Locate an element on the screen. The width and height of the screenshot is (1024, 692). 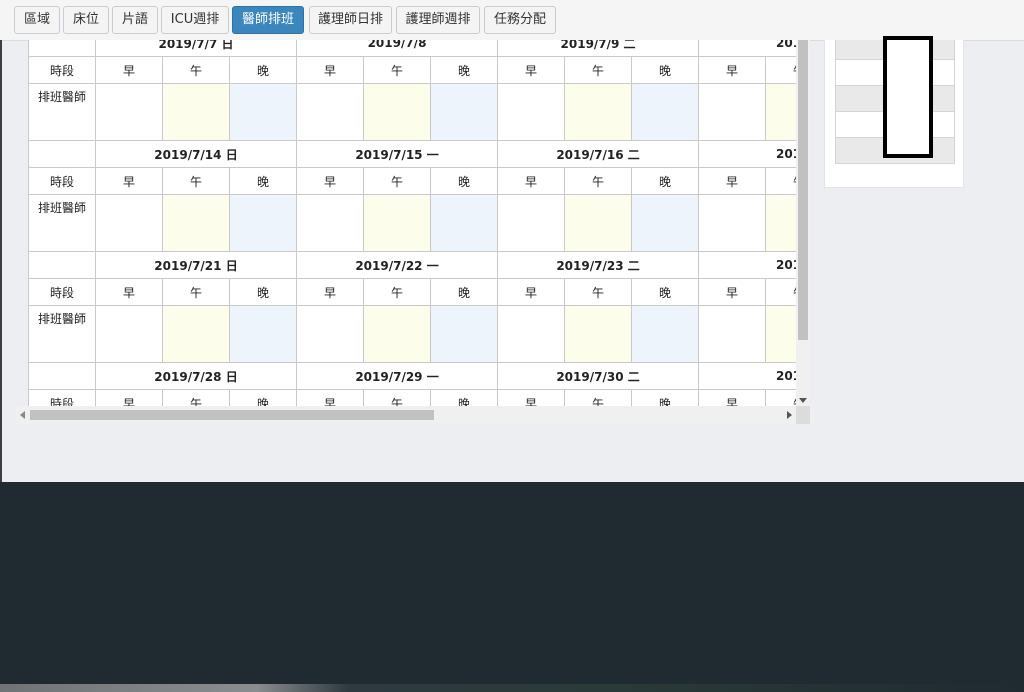
tab-icu-weekly: ICU週排 is located at coordinates (195, 20).